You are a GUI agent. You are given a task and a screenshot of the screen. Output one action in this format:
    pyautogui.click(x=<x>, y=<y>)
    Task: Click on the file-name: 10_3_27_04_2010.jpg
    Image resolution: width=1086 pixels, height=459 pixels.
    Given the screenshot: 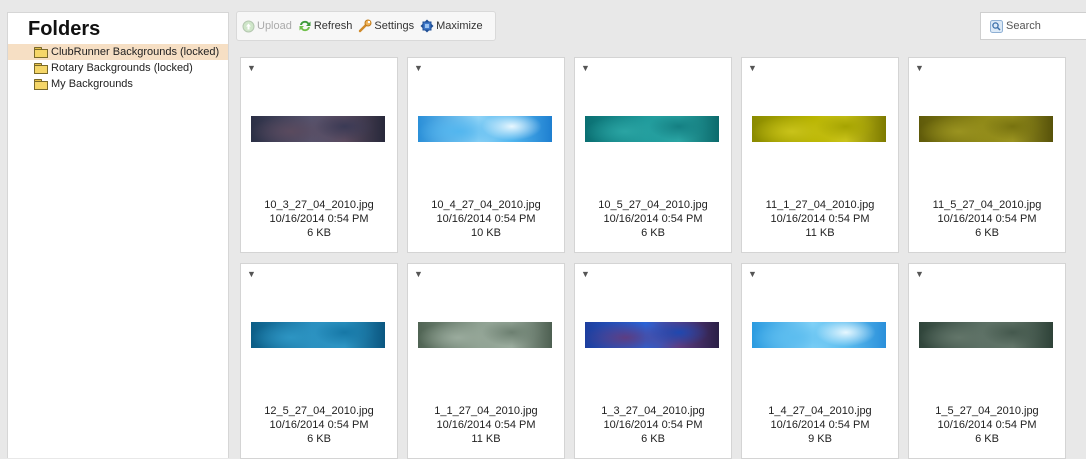 What is the action you would take?
    pyautogui.click(x=319, y=205)
    